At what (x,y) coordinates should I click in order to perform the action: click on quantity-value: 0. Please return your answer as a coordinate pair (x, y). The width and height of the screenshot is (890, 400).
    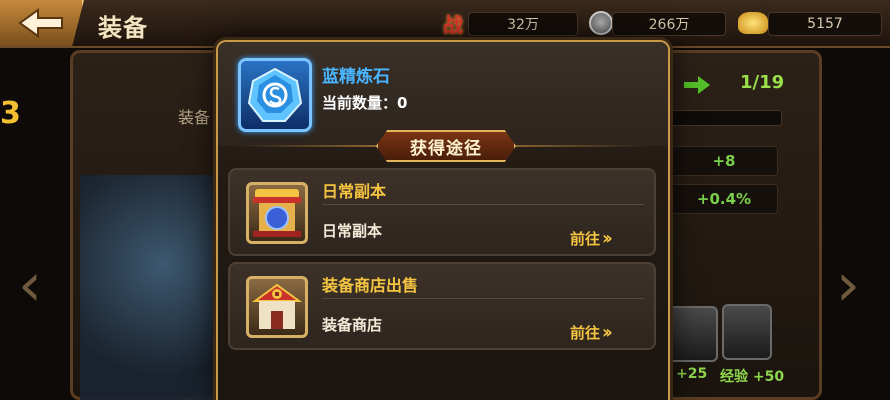
    Looking at the image, I should click on (402, 103).